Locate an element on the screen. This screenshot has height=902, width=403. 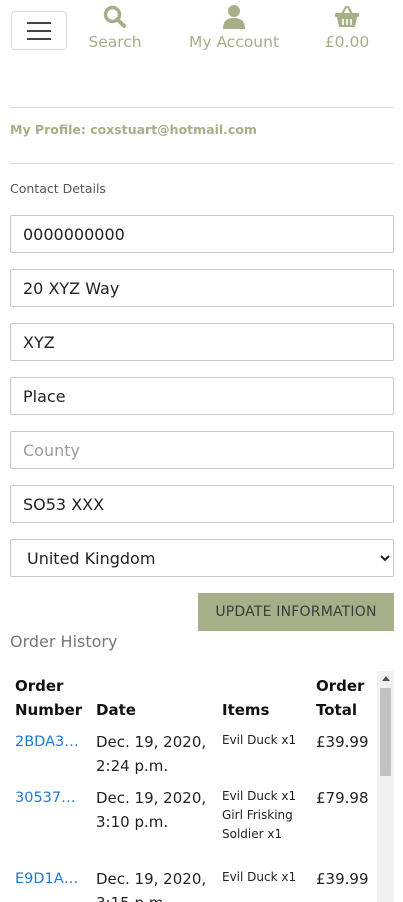
menu-toggle-button is located at coordinates (39, 30).